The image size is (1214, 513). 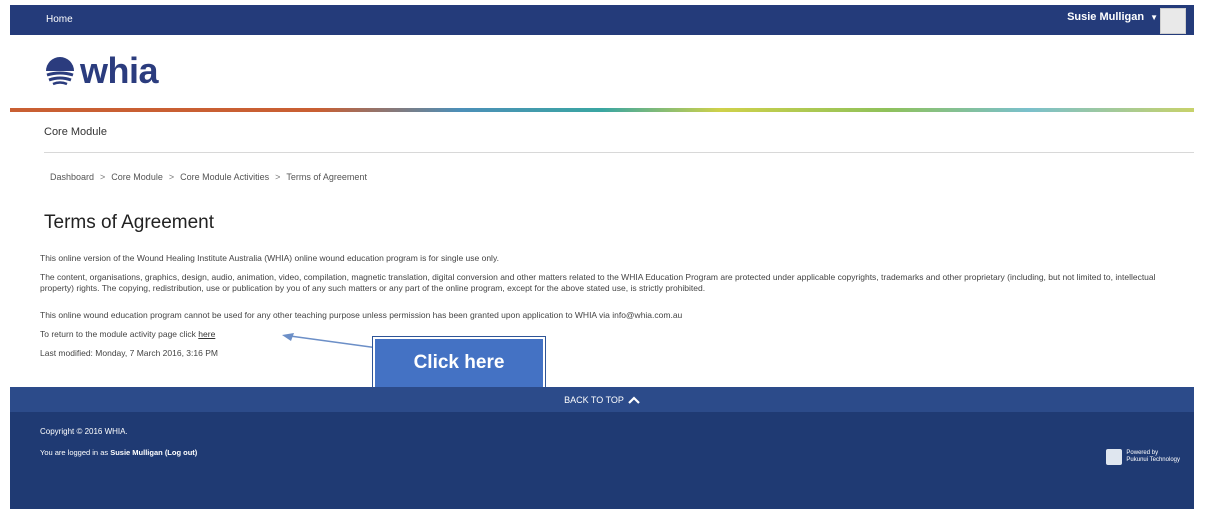 What do you see at coordinates (119, 70) in the screenshot?
I see `brand-name: whia` at bounding box center [119, 70].